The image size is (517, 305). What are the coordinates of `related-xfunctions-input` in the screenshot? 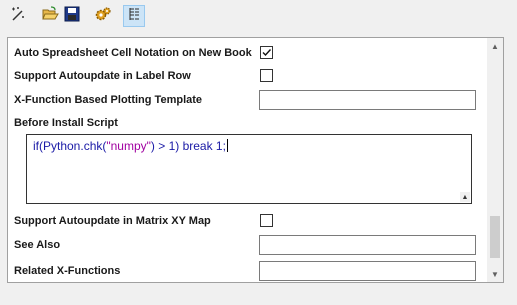 It's located at (367, 271).